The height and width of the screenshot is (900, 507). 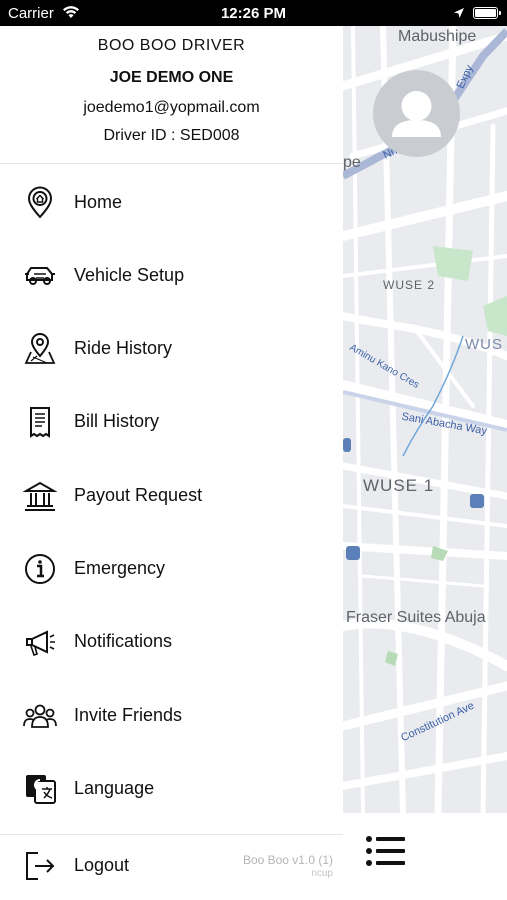 I want to click on menu-item-label: Notifications, so click(x=123, y=641).